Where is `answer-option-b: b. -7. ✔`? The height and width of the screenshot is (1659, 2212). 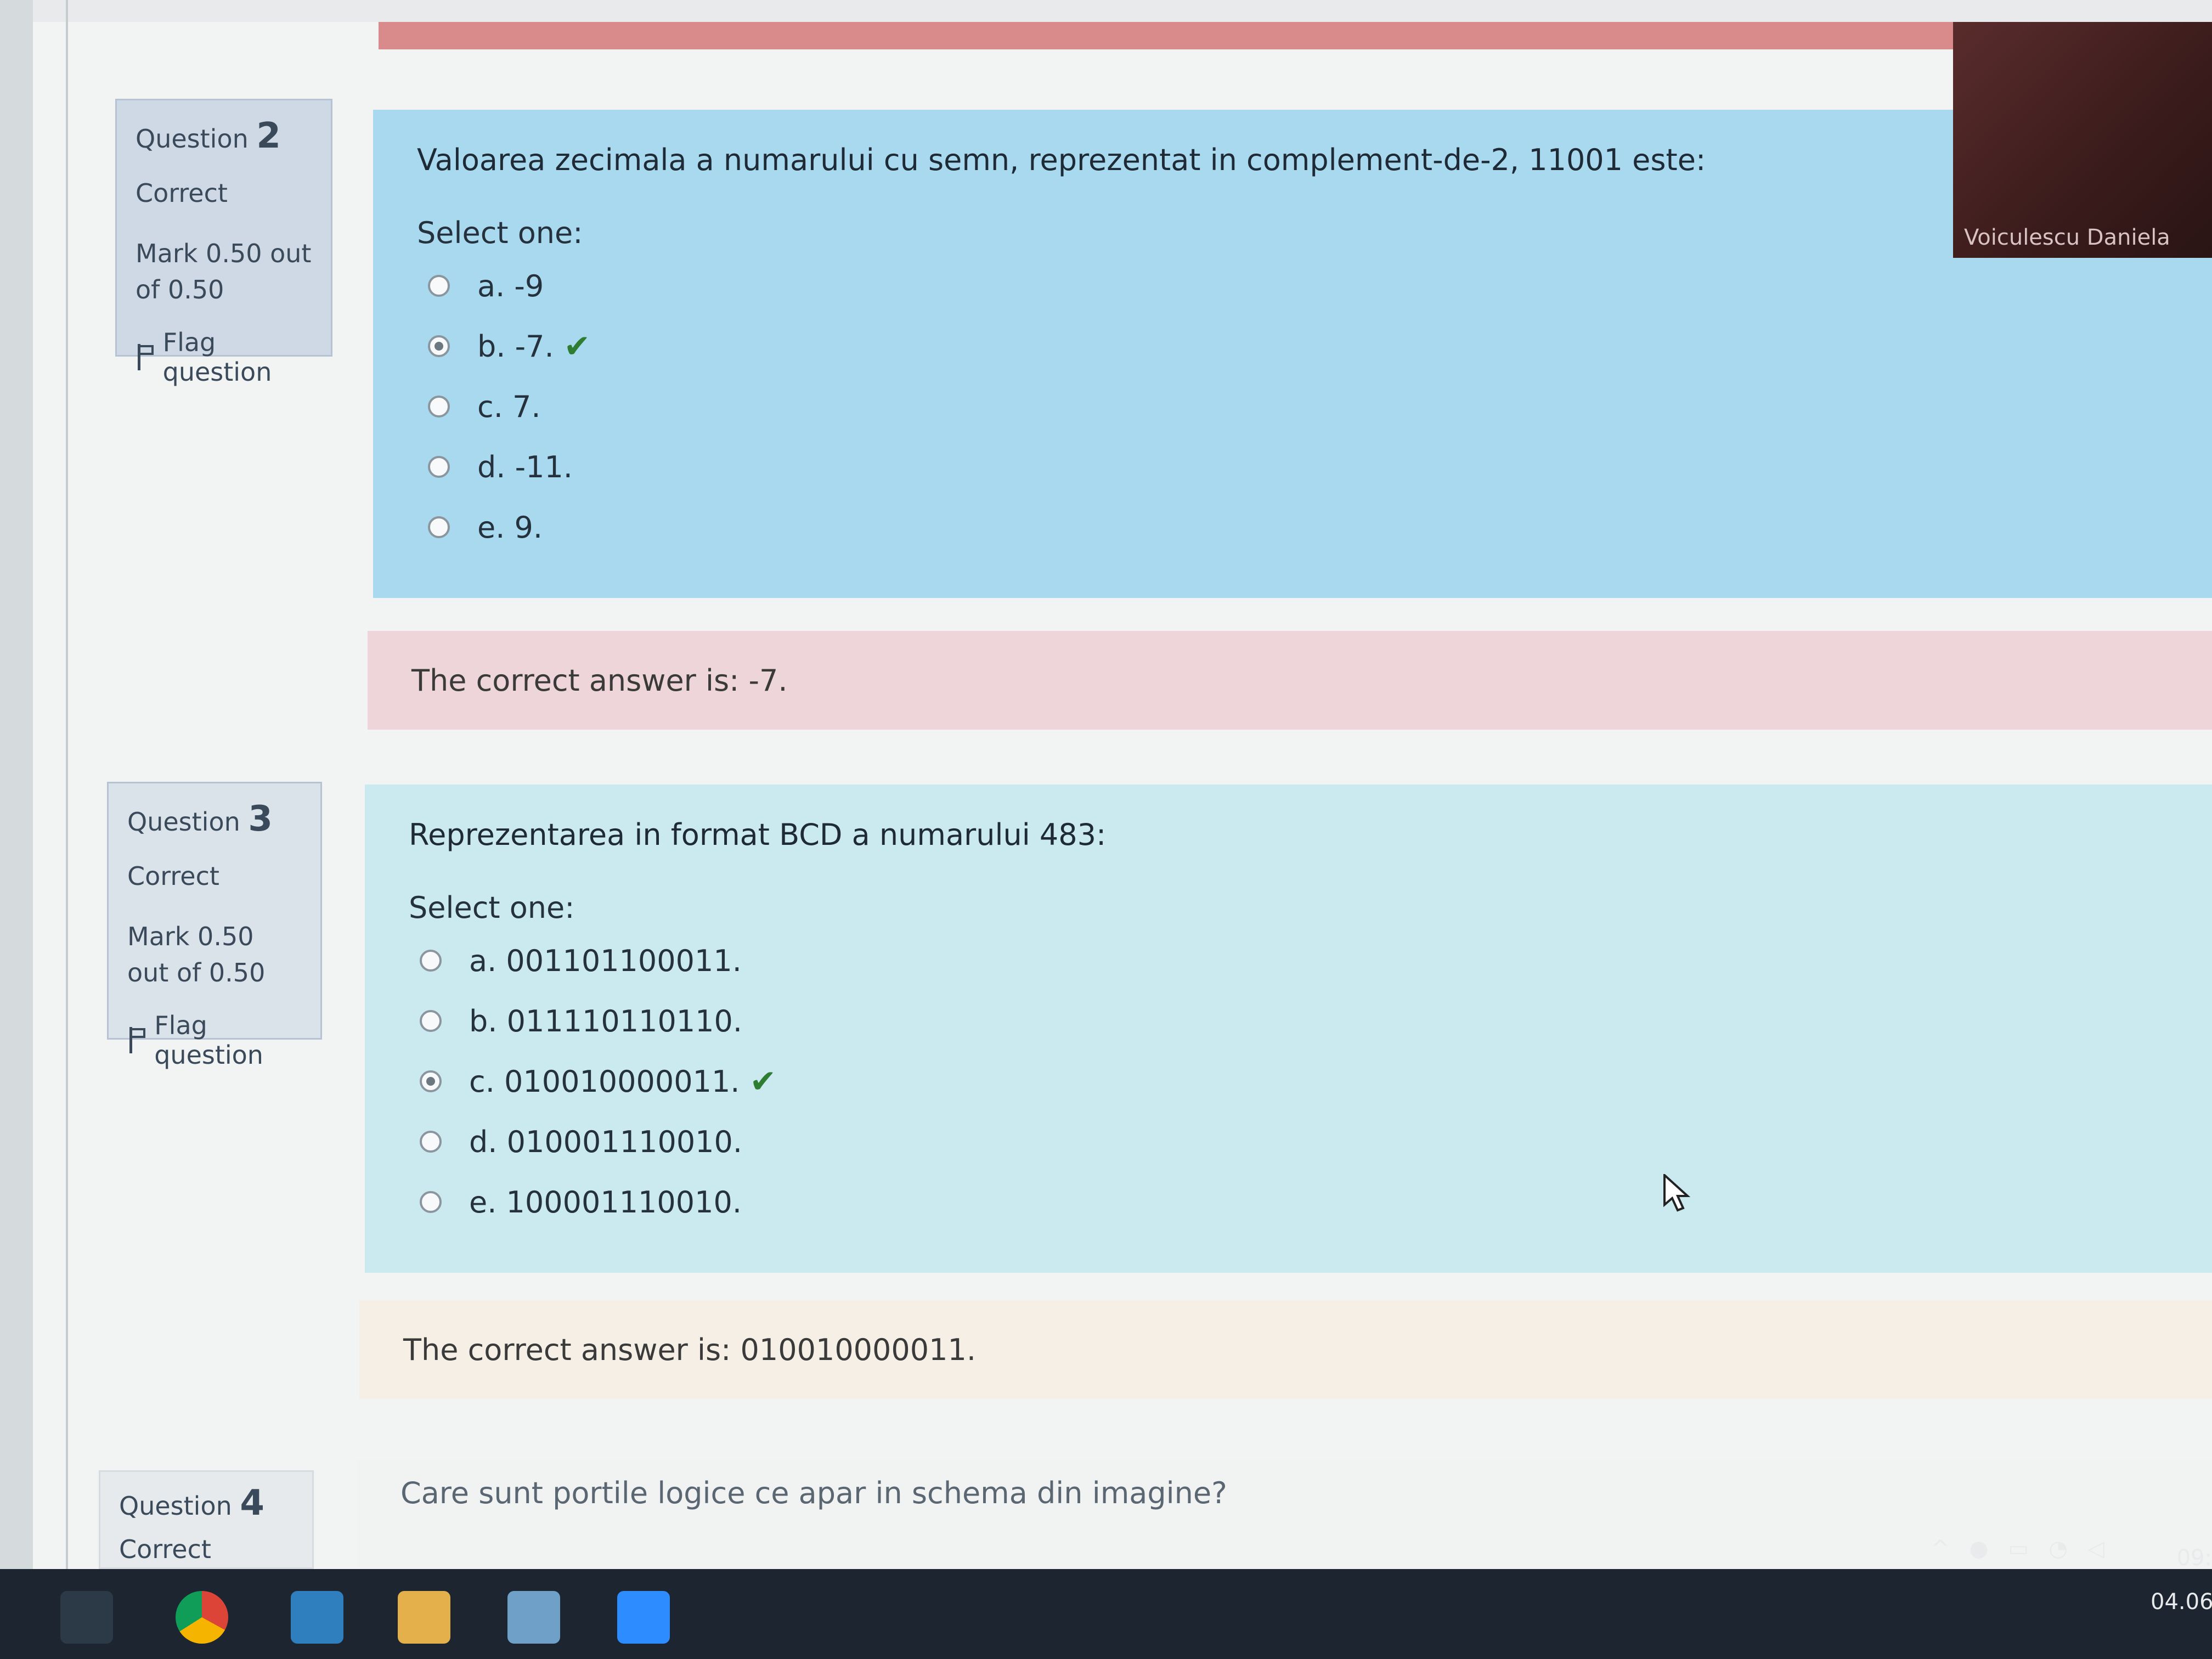
answer-option-b: b. -7. ✔ is located at coordinates (1293, 346).